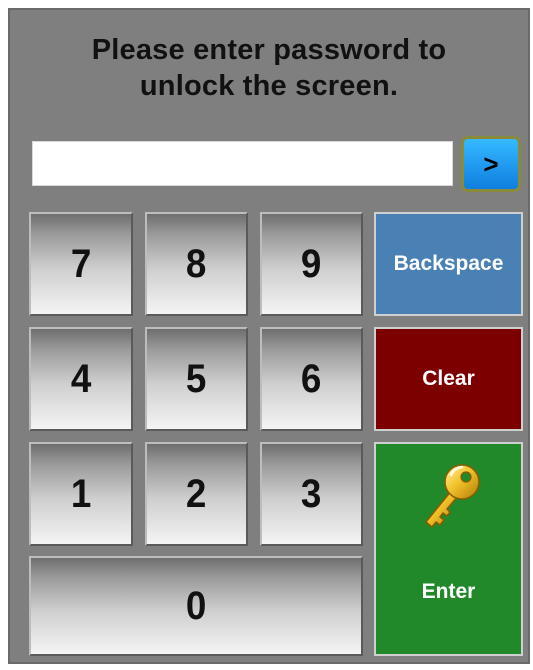  I want to click on clear-button: Clear, so click(448, 379).